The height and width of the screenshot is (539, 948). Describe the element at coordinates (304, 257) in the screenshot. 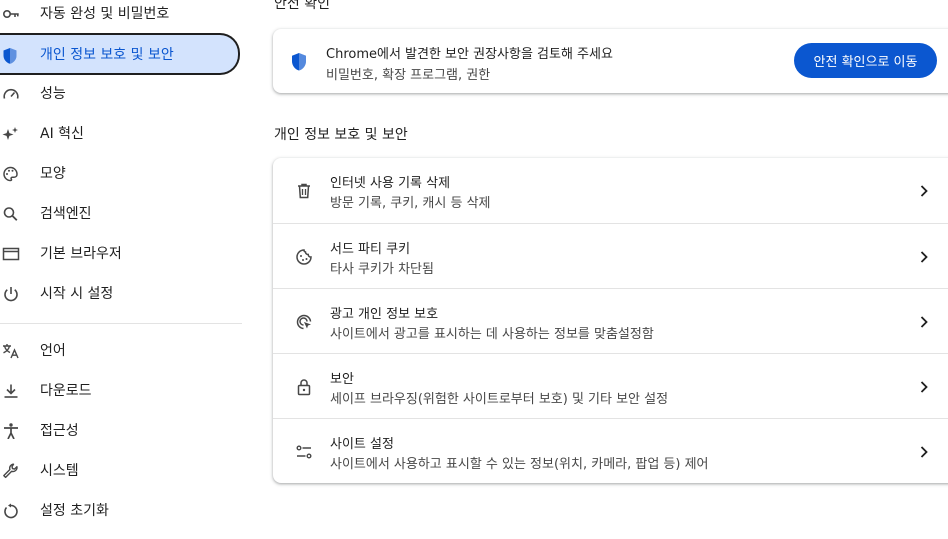

I see `cookie-icon` at that location.